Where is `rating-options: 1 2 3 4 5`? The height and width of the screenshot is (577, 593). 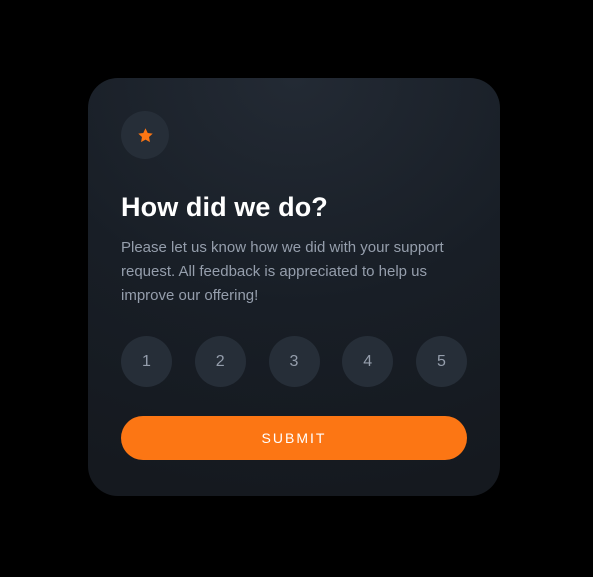
rating-options: 1 2 3 4 5 is located at coordinates (294, 361).